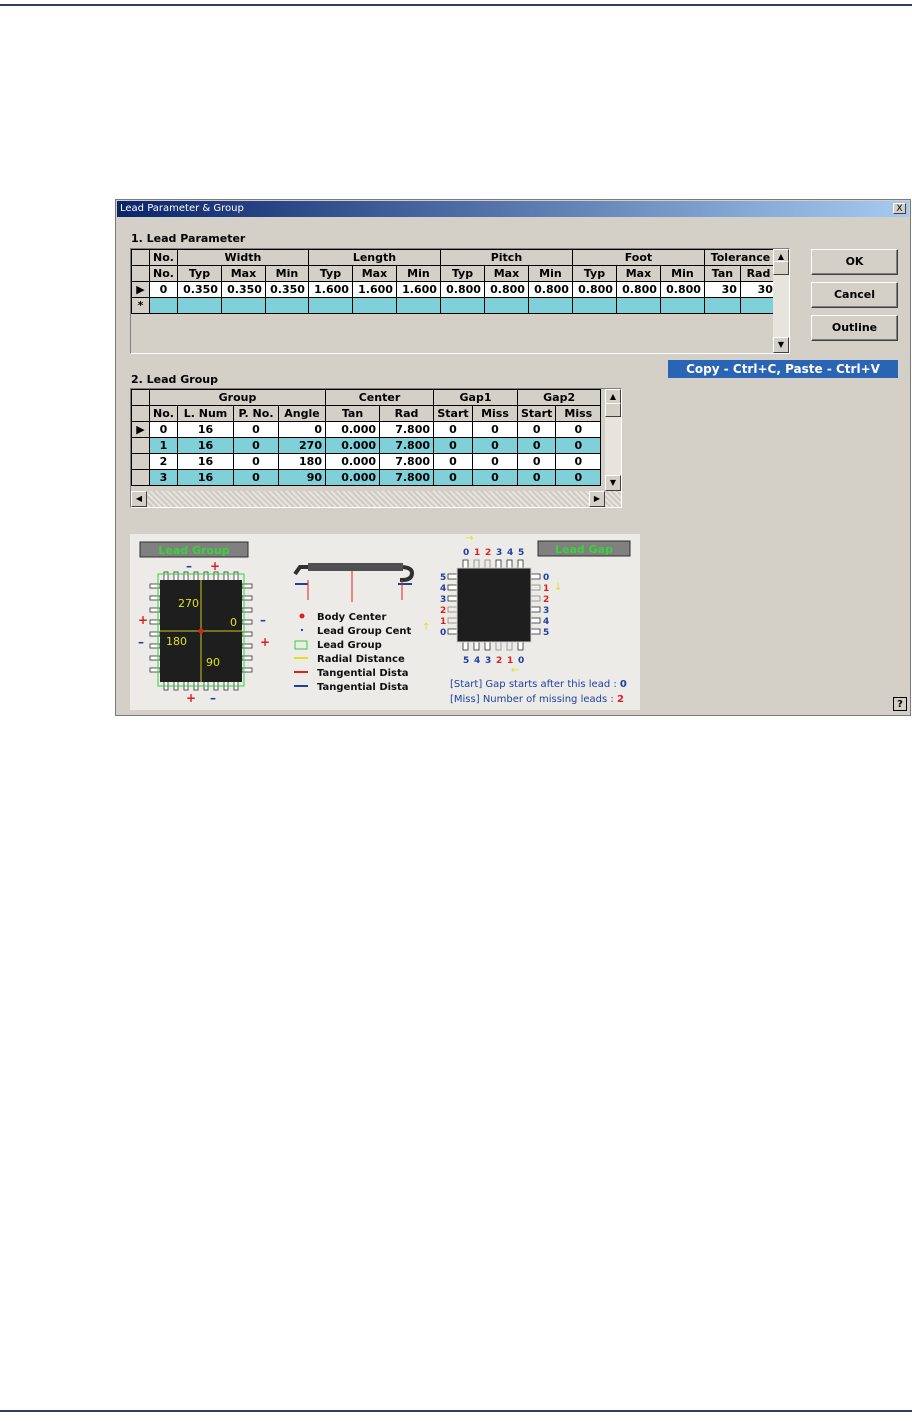  What do you see at coordinates (597, 499) in the screenshot?
I see `group-scroll-right-button: ▶` at bounding box center [597, 499].